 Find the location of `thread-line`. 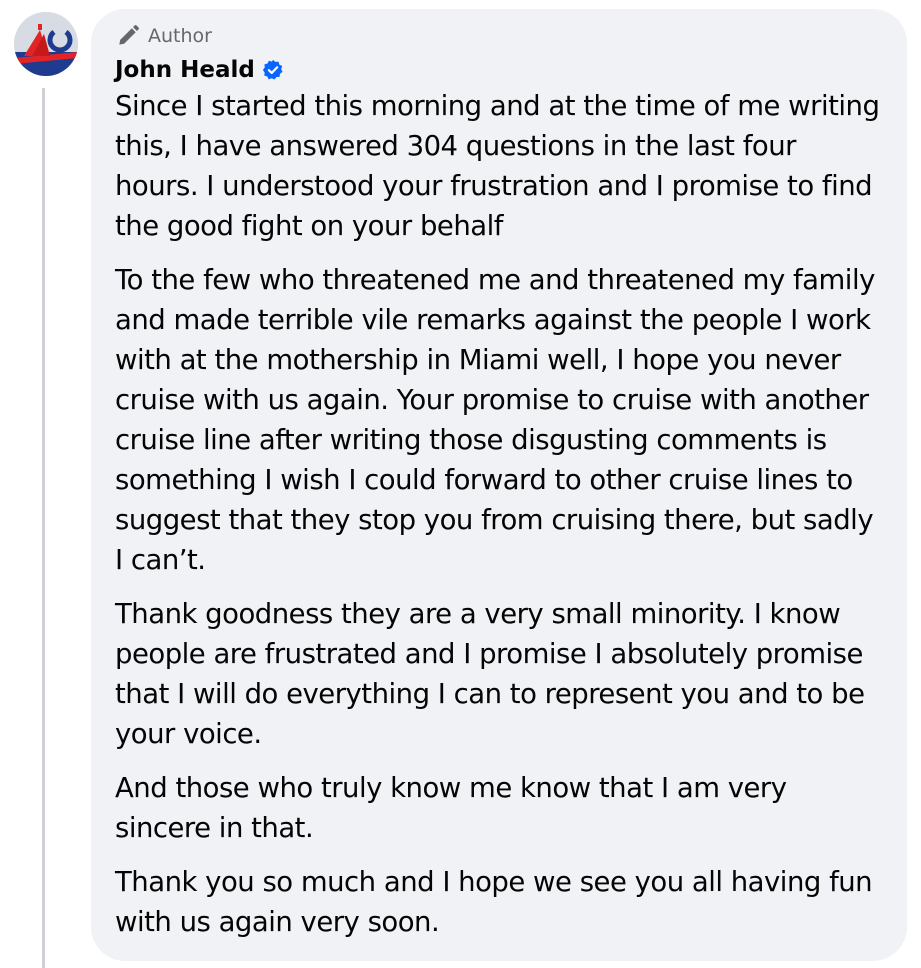

thread-line is located at coordinates (43, 528).